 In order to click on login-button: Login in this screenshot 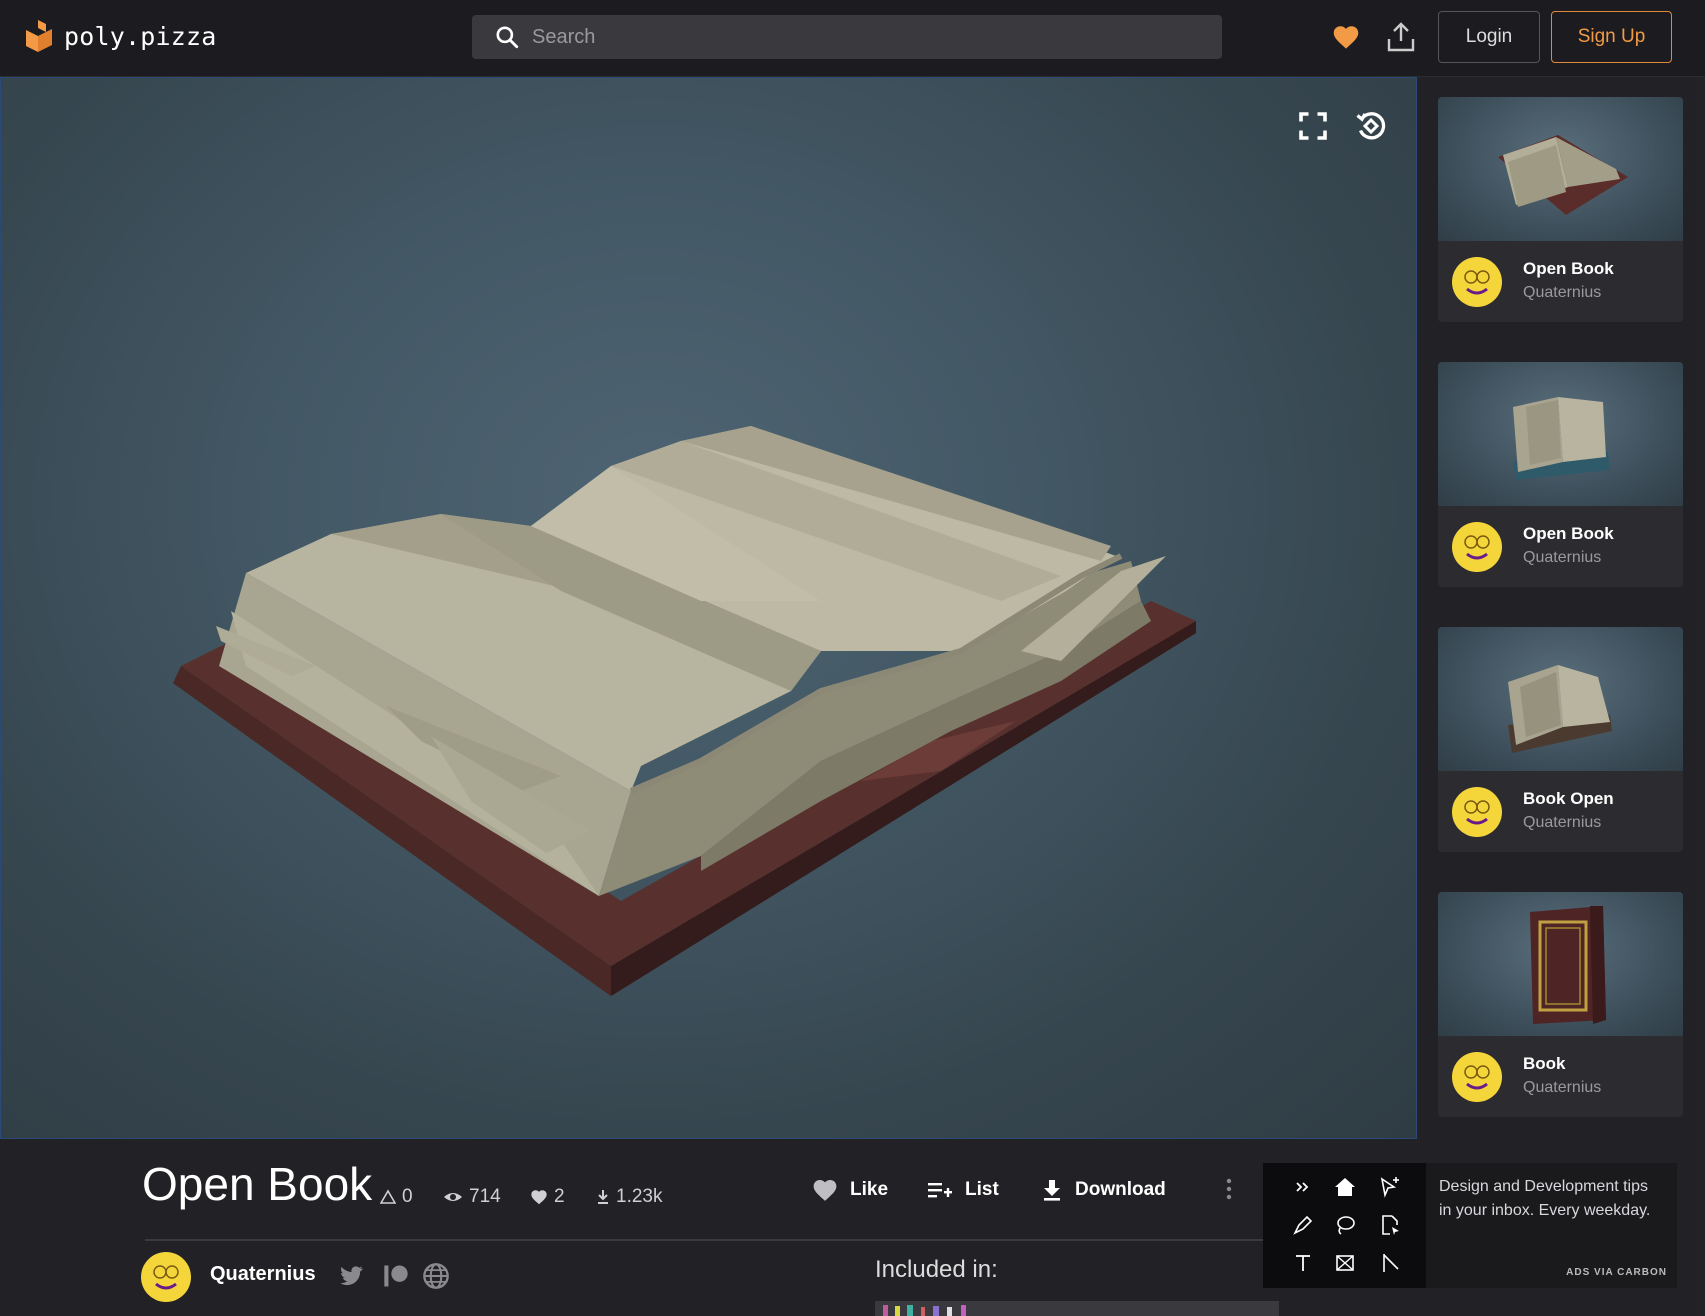, I will do `click(1489, 37)`.